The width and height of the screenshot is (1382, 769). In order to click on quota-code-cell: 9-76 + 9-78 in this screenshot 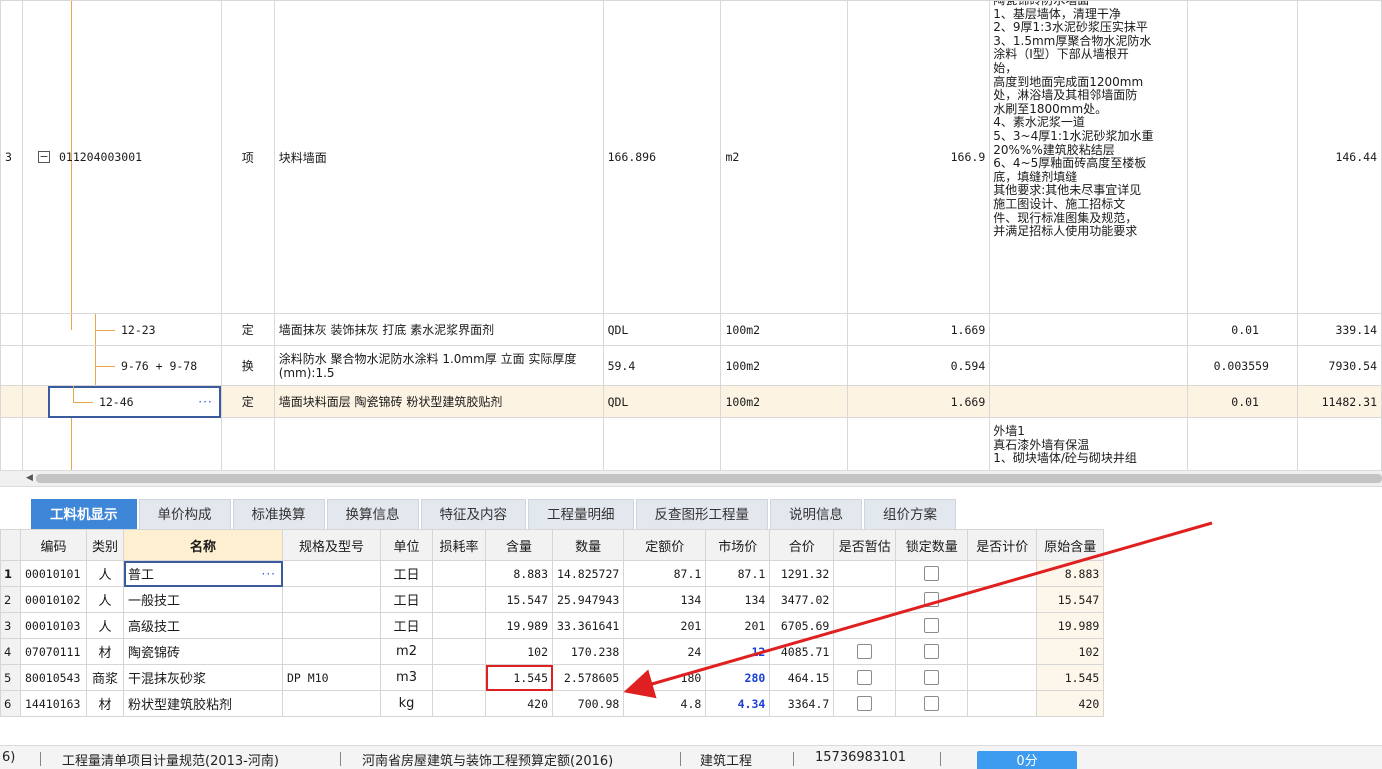, I will do `click(121, 365)`.